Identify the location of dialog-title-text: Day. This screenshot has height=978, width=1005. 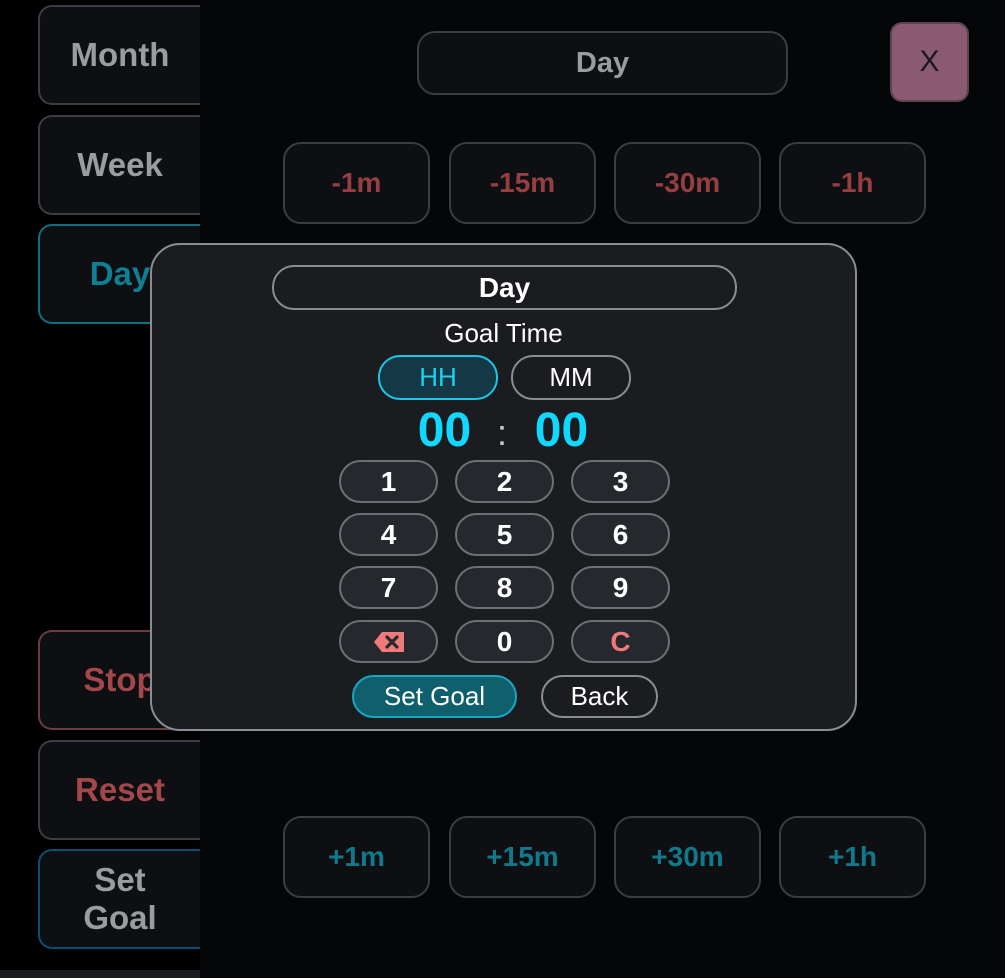
(504, 287).